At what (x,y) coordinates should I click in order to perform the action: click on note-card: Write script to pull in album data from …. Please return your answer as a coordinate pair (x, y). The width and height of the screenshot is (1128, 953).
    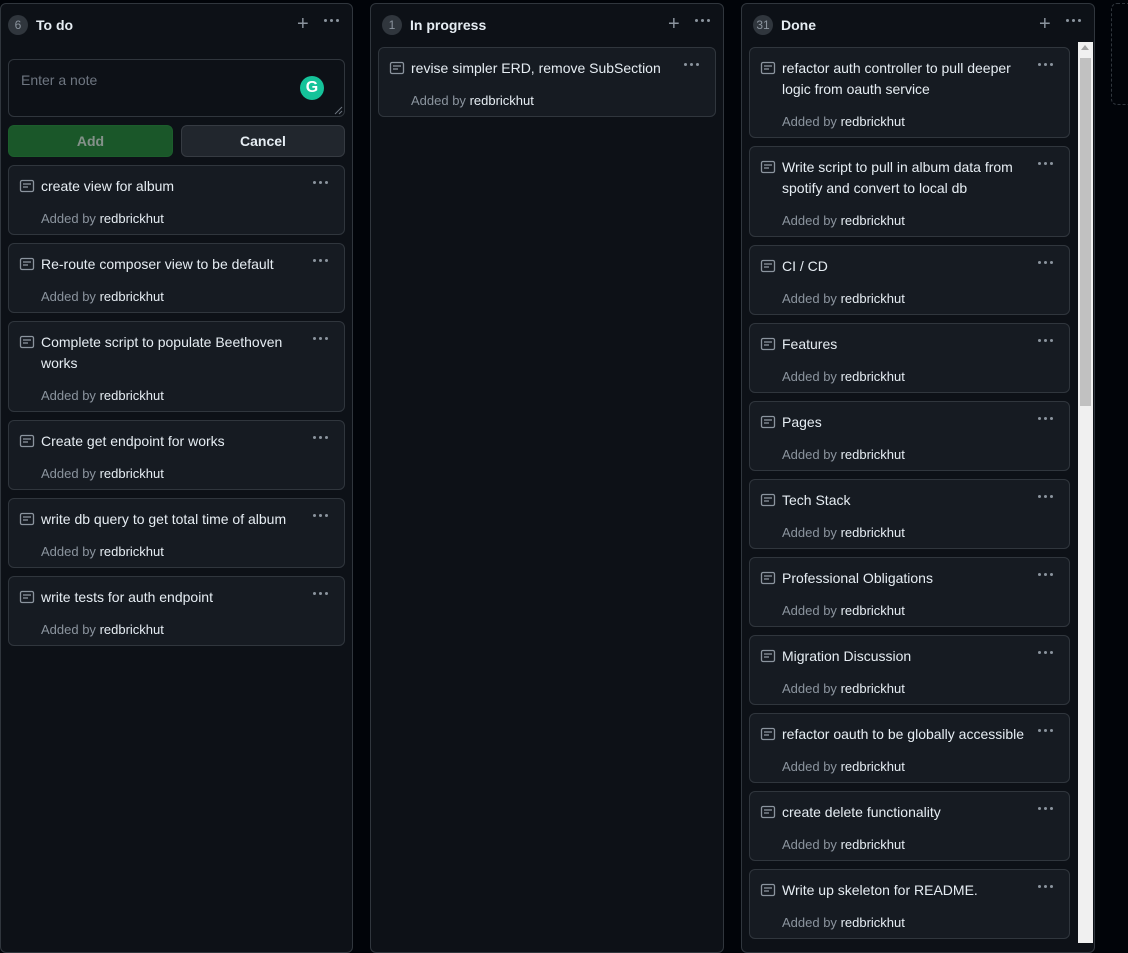
    Looking at the image, I should click on (909, 191).